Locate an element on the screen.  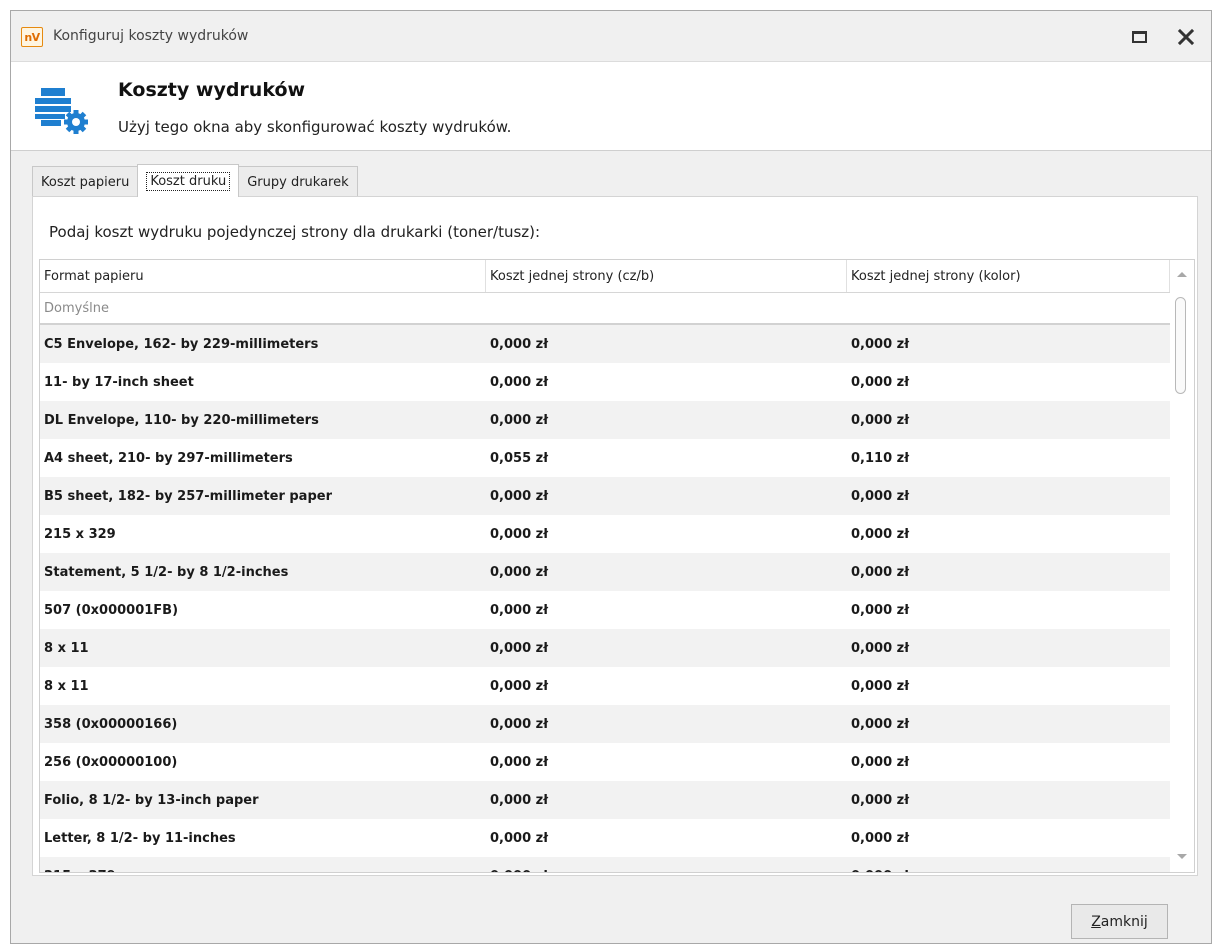
column-header-cost-bw: Koszt jednej strony (cz/b) is located at coordinates (666, 276).